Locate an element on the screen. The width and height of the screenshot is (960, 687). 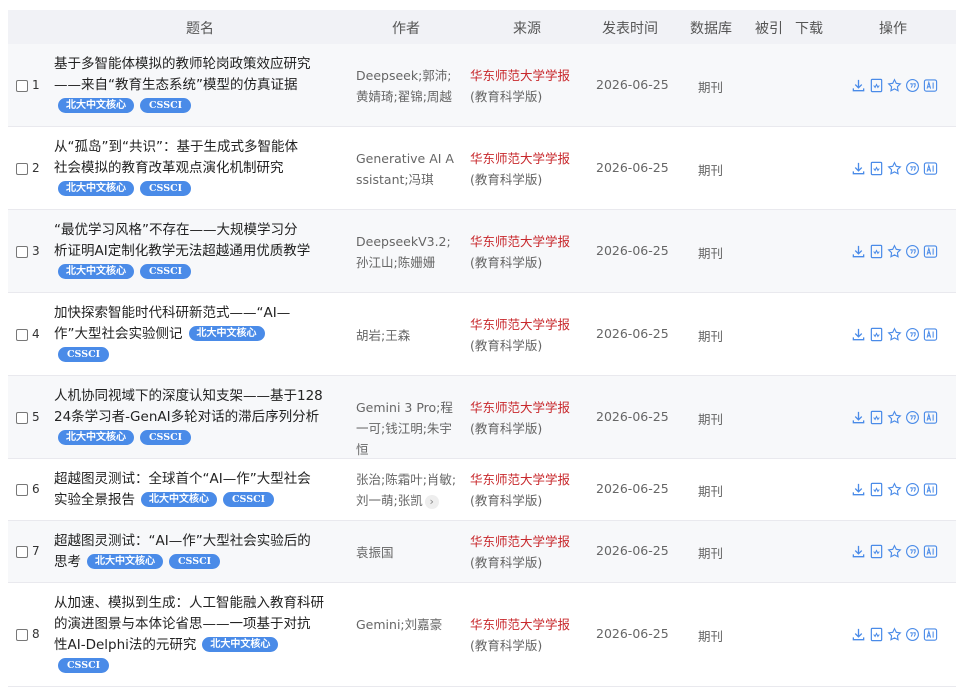
authors-cell: 袁振国 is located at coordinates (408, 552).